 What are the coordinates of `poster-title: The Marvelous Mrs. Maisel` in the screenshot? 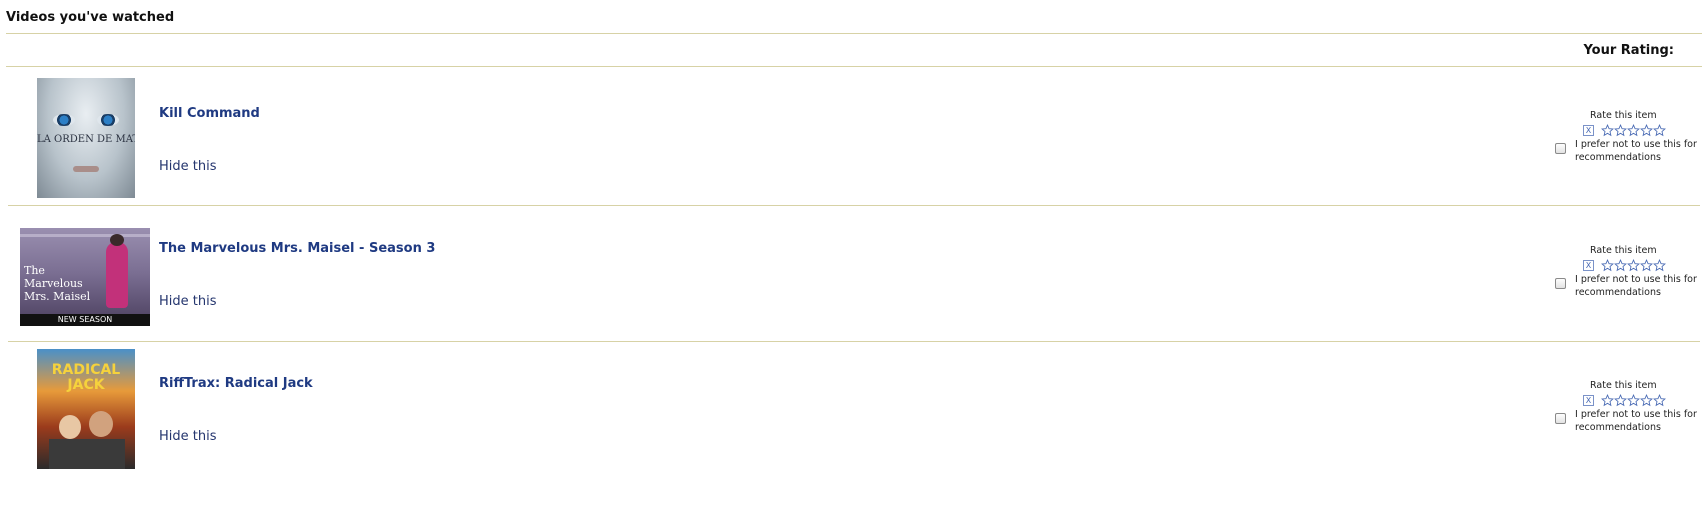 It's located at (57, 283).